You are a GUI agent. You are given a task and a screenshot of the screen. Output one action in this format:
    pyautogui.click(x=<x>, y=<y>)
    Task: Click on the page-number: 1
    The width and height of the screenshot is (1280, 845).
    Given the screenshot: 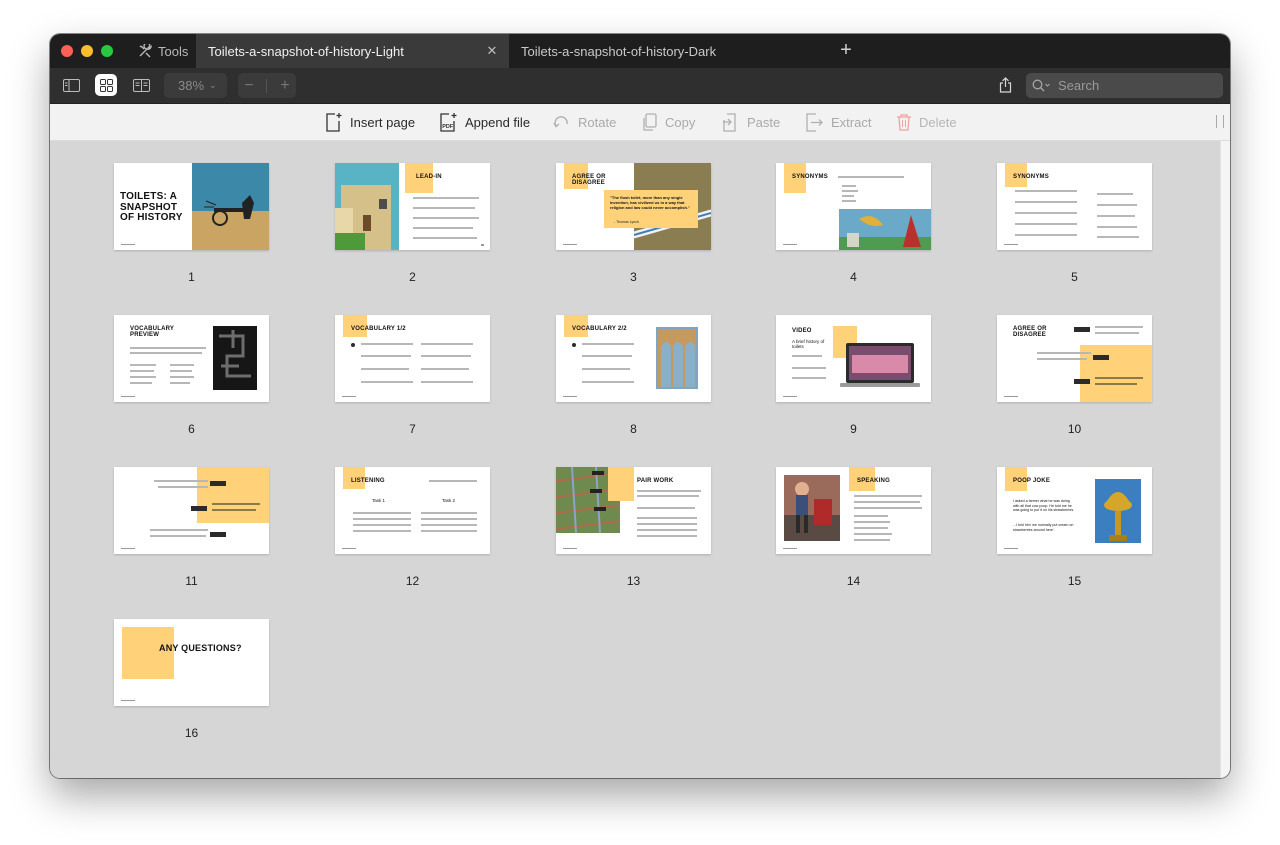 What is the action you would take?
    pyautogui.click(x=191, y=277)
    